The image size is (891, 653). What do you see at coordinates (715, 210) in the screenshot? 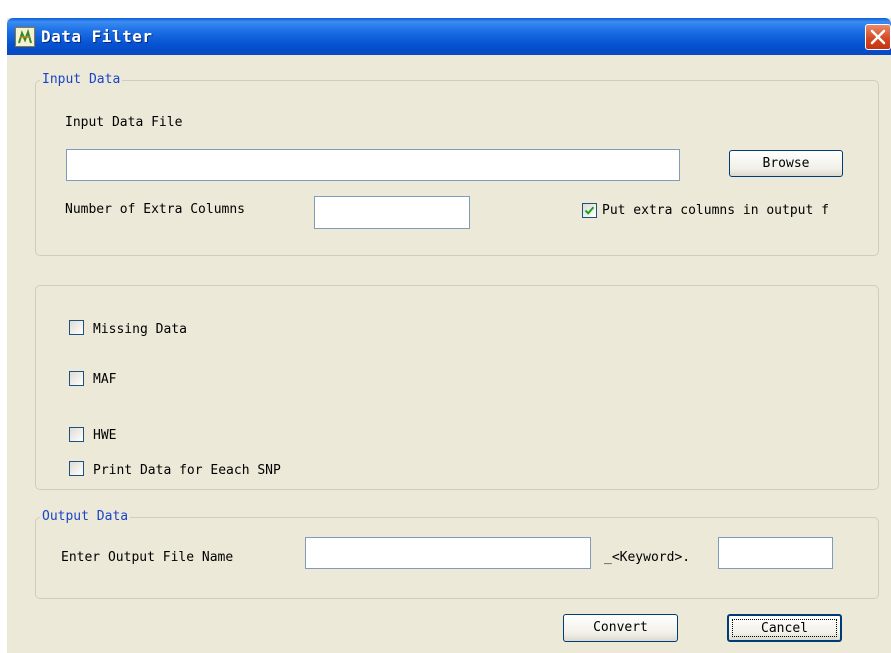
I see `put-extra-columns-label: Put extra columns in output f` at bounding box center [715, 210].